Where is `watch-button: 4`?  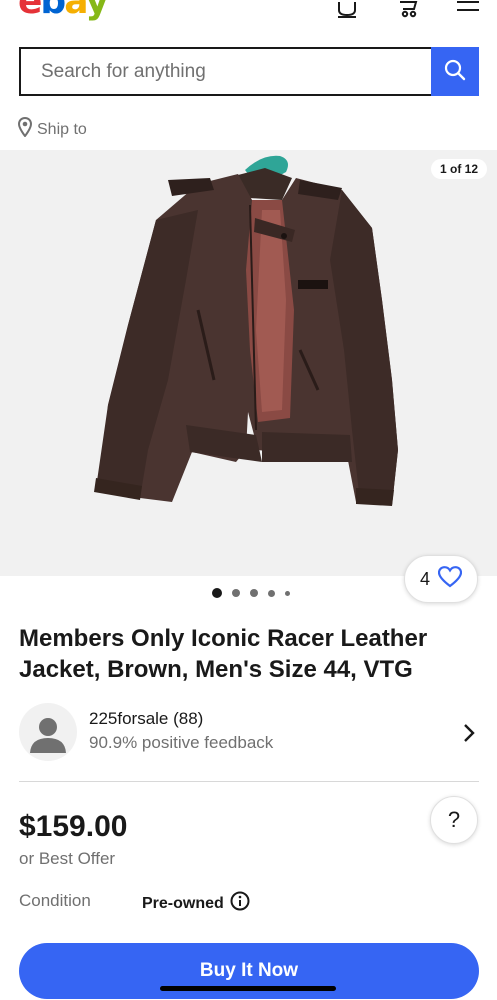 watch-button: 4 is located at coordinates (441, 579).